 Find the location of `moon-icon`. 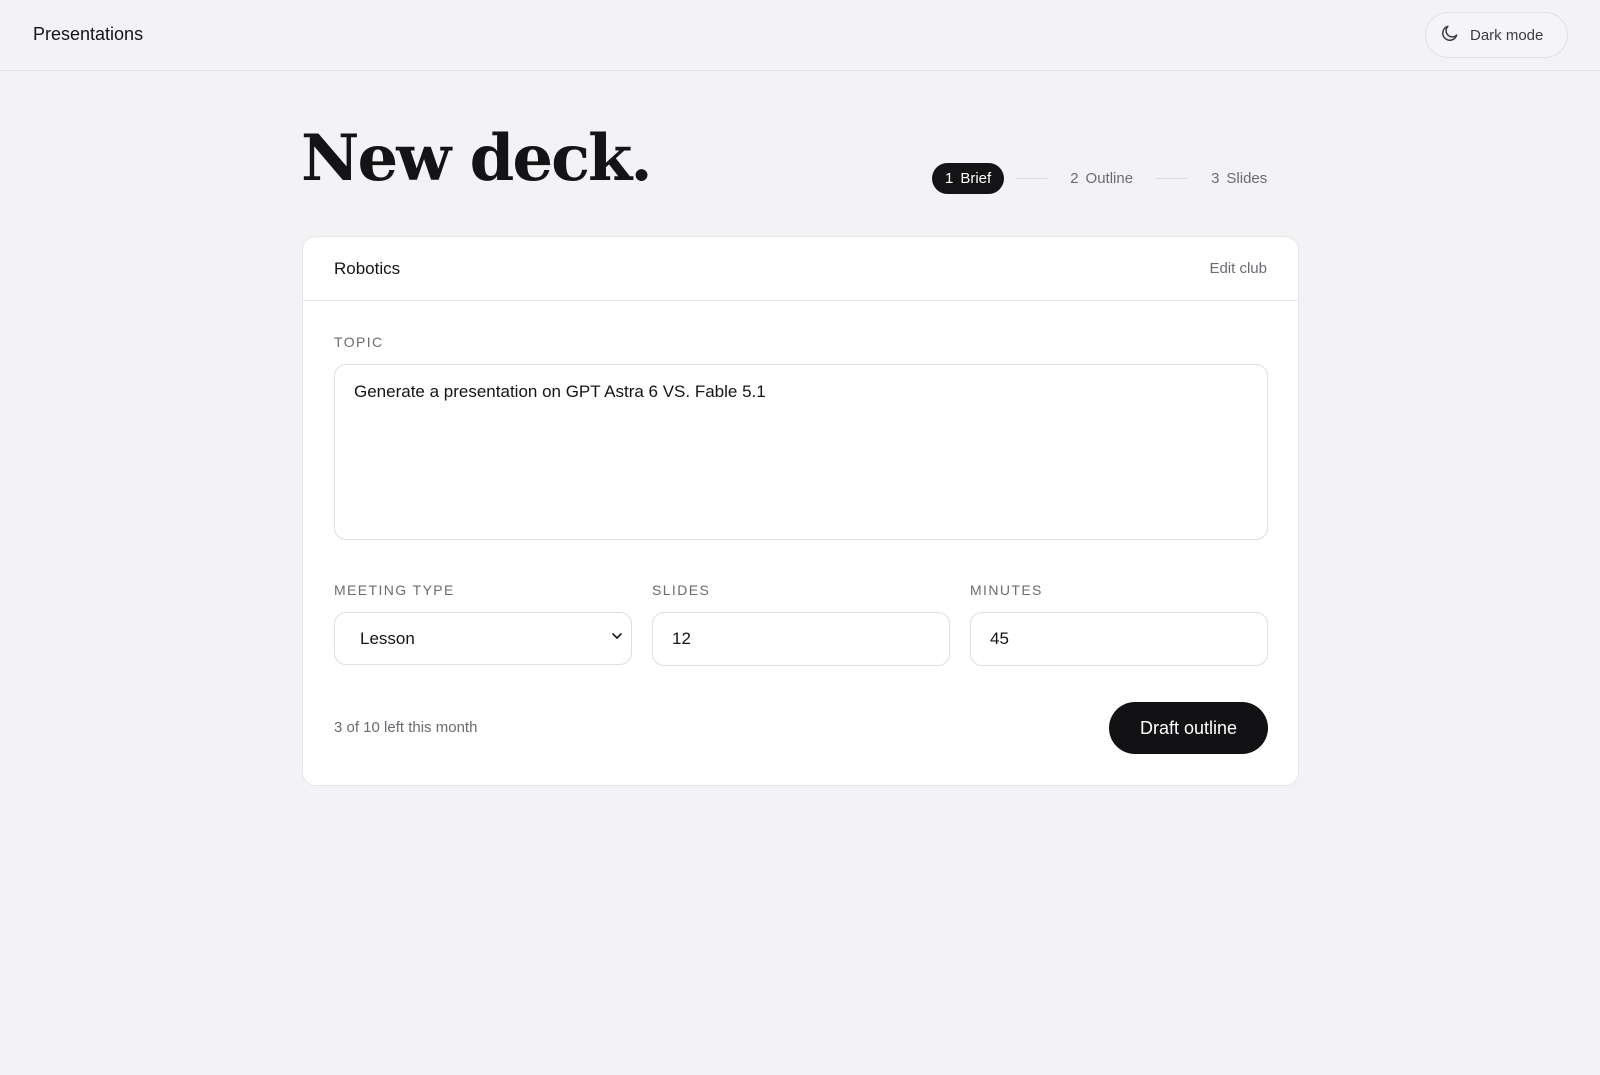

moon-icon is located at coordinates (1450, 35).